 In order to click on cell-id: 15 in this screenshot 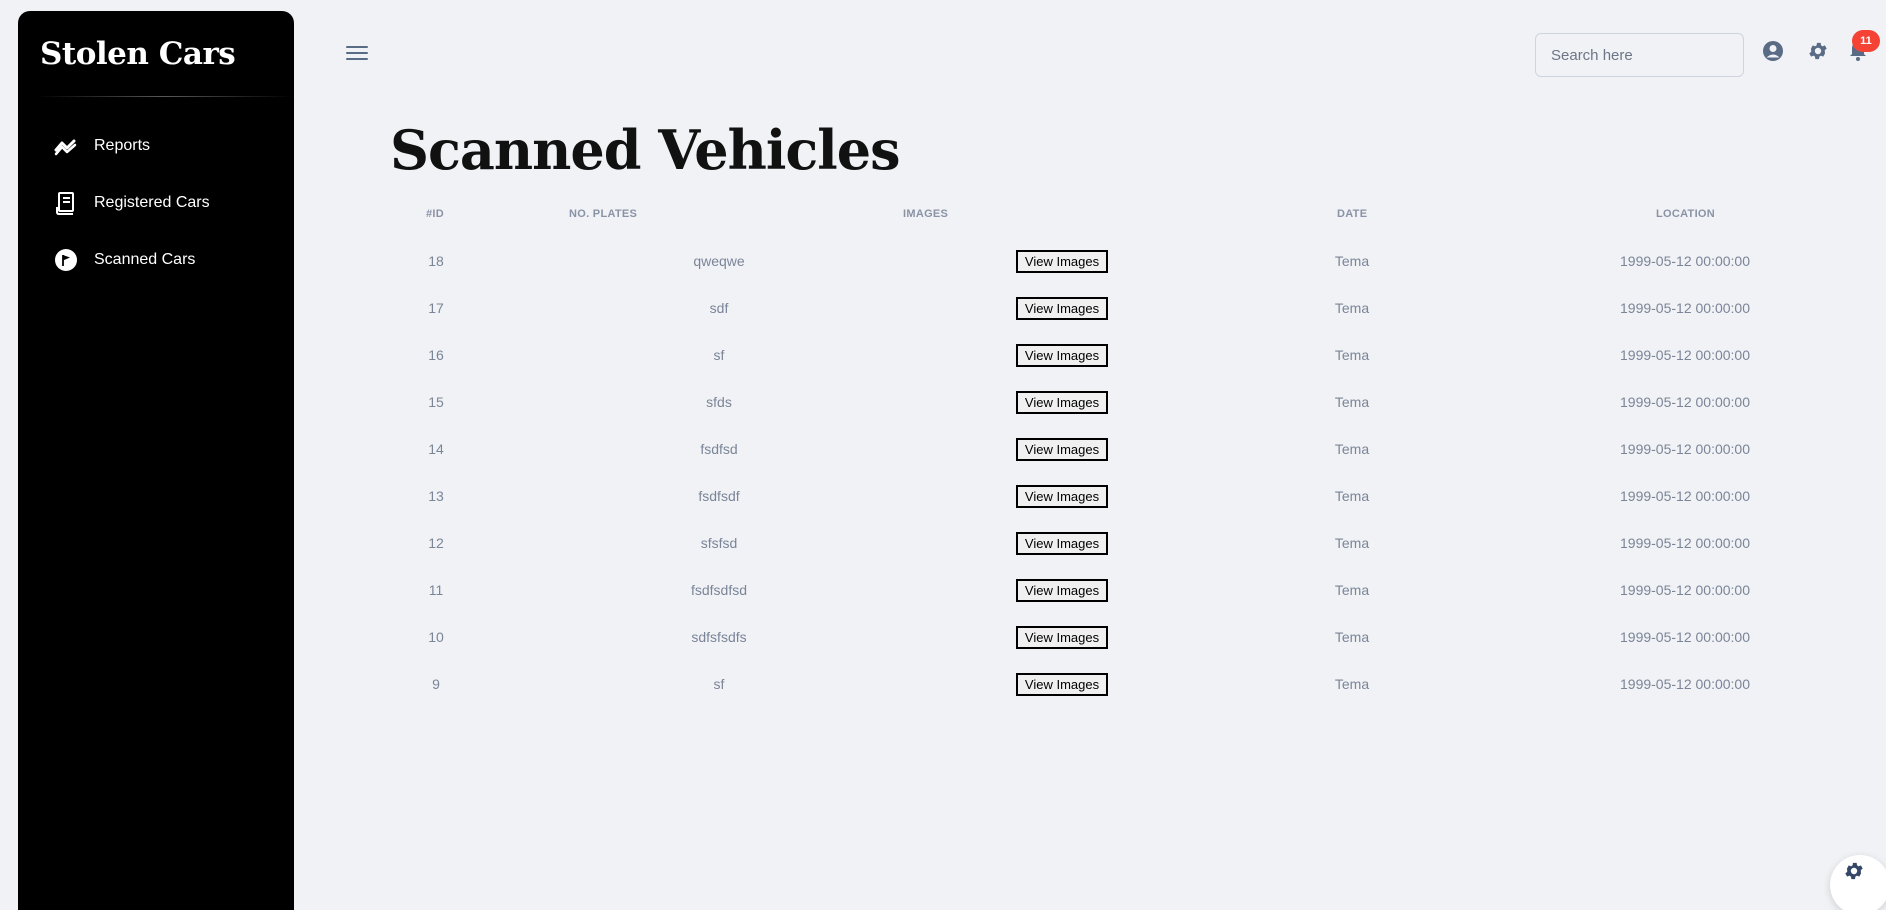, I will do `click(436, 402)`.